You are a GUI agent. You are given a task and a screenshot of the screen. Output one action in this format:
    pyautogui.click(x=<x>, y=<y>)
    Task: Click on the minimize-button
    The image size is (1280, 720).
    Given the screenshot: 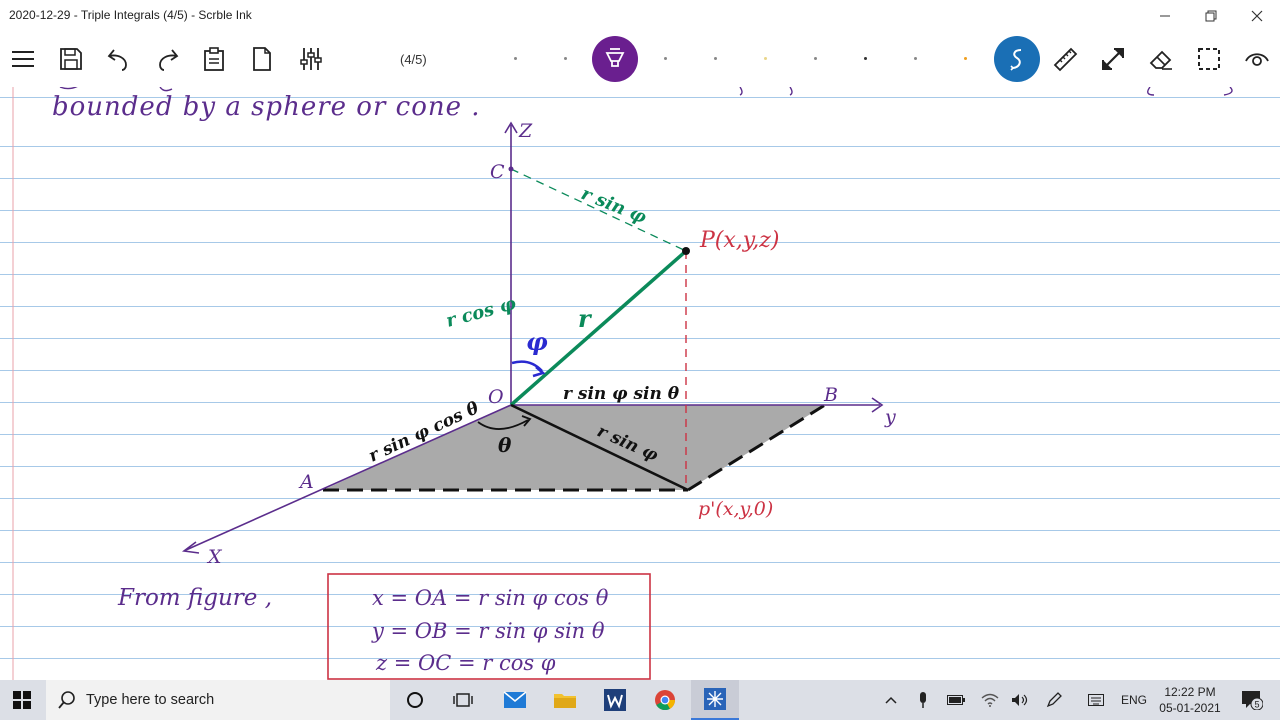 What is the action you would take?
    pyautogui.click(x=1165, y=16)
    